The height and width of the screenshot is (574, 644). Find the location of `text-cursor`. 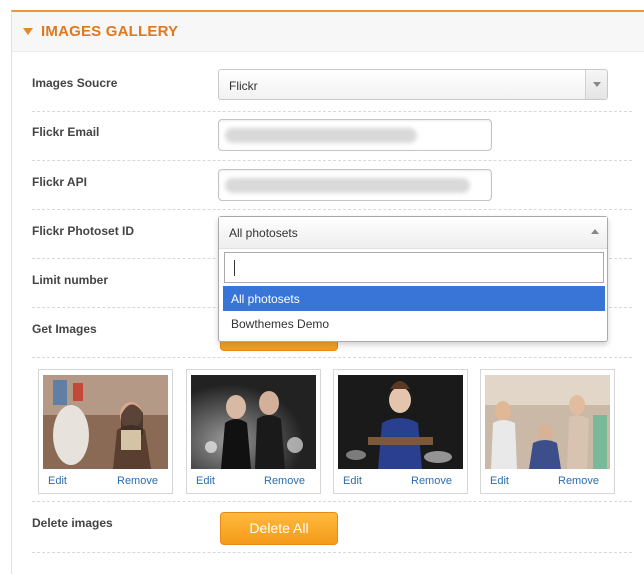

text-cursor is located at coordinates (234, 268).